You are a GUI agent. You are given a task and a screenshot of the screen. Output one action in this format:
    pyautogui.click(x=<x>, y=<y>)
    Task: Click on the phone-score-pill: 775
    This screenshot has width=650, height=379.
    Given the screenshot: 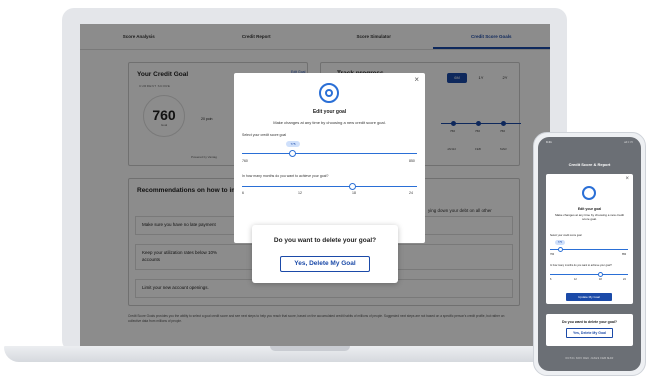 What is the action you would take?
    pyautogui.click(x=560, y=242)
    